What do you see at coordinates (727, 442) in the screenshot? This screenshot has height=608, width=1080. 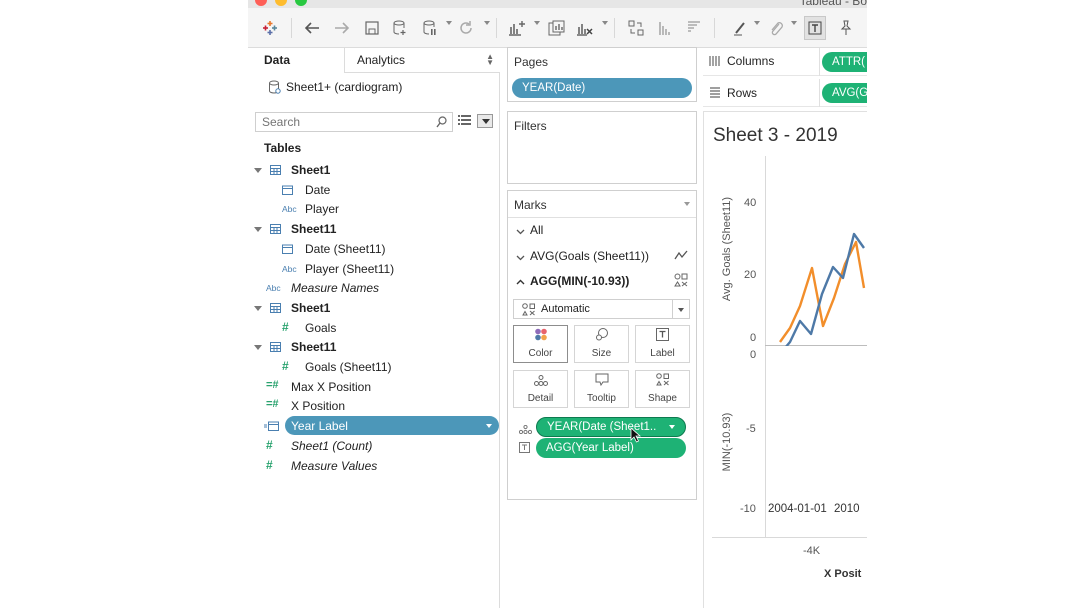 I see `lower-axis-title: MIN(-10.93)` at bounding box center [727, 442].